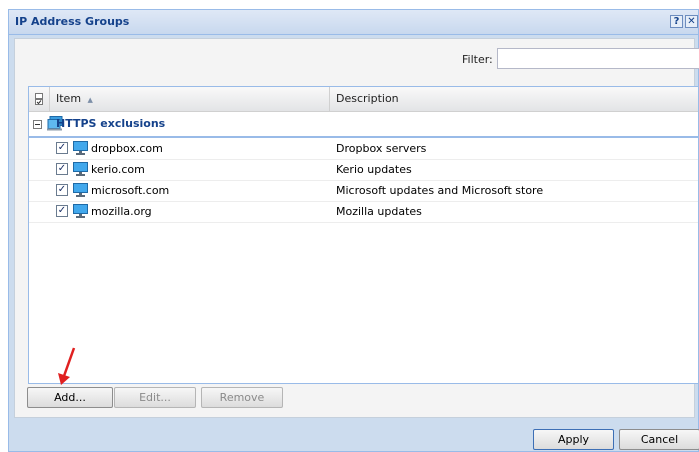 This screenshot has width=699, height=452. What do you see at coordinates (676, 21) in the screenshot?
I see `help-icon: ?` at bounding box center [676, 21].